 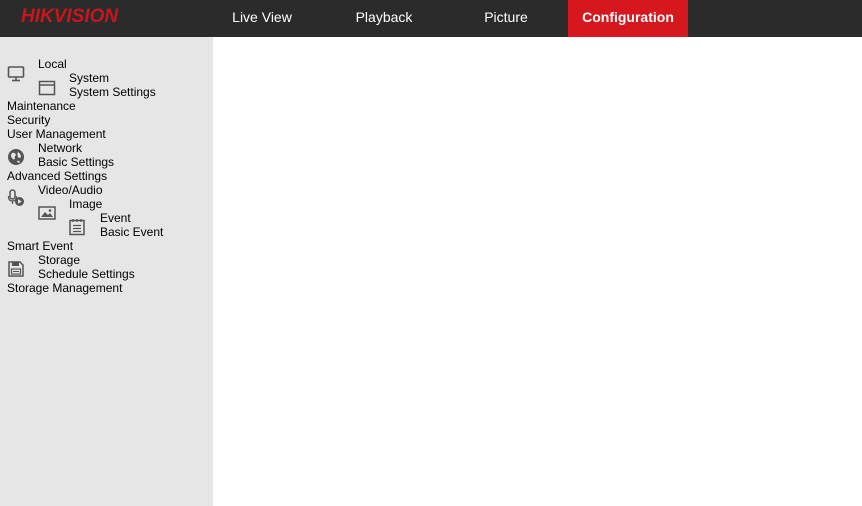 I want to click on tree-item-storage-management: Storage Management, so click(x=64, y=288).